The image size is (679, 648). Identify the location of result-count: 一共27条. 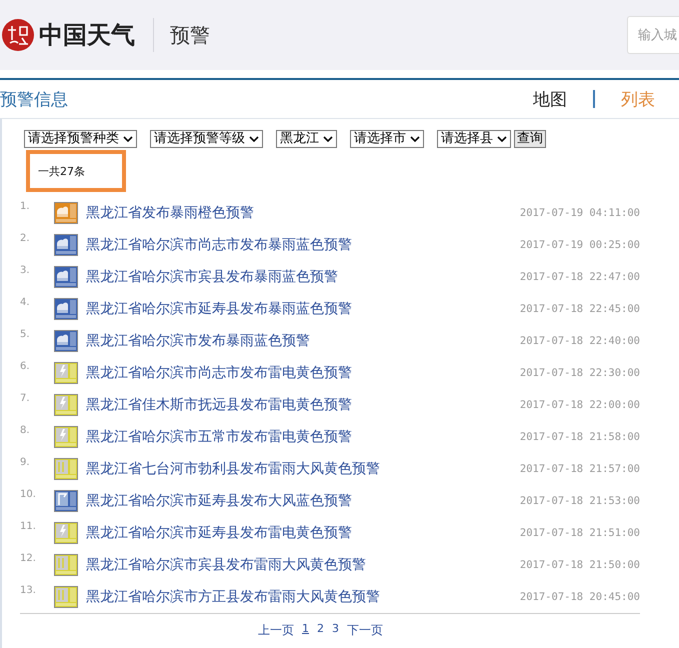
(61, 171).